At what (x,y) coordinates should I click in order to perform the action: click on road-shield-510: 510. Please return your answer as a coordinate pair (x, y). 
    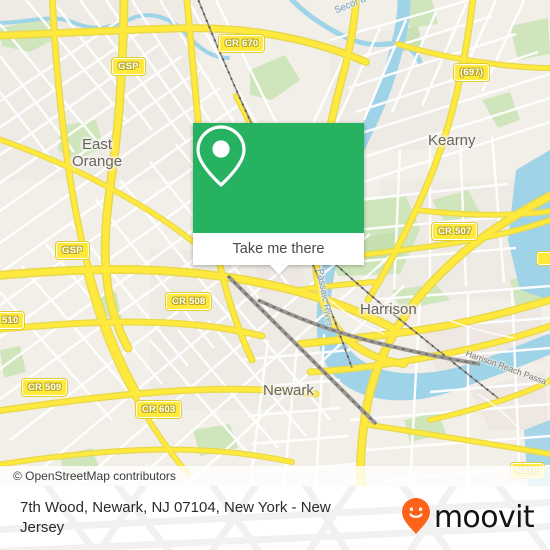
    Looking at the image, I should click on (13, 320).